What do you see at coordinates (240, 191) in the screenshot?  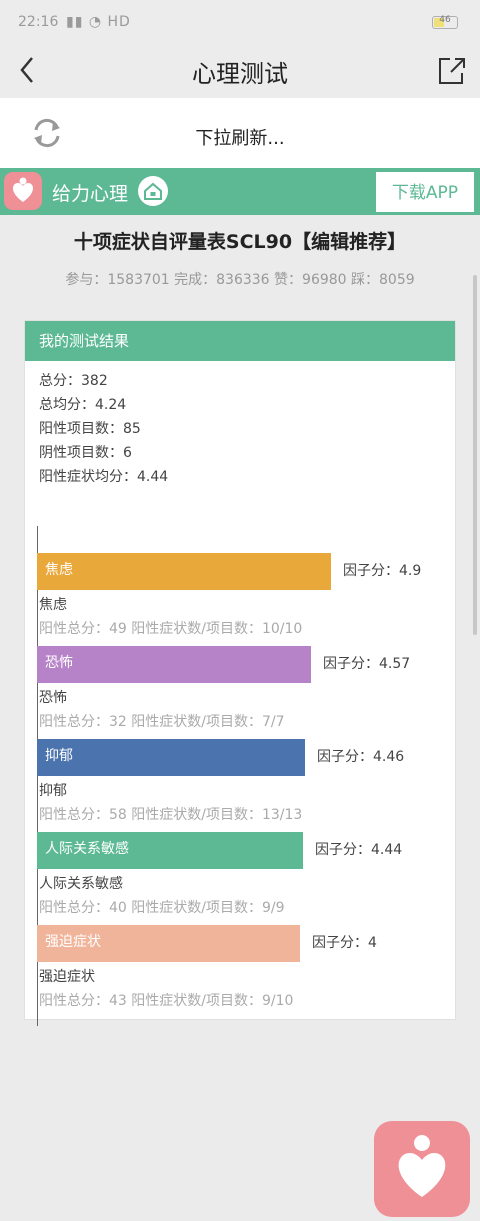 I see `brand-bar: 给力心理 下载APP` at bounding box center [240, 191].